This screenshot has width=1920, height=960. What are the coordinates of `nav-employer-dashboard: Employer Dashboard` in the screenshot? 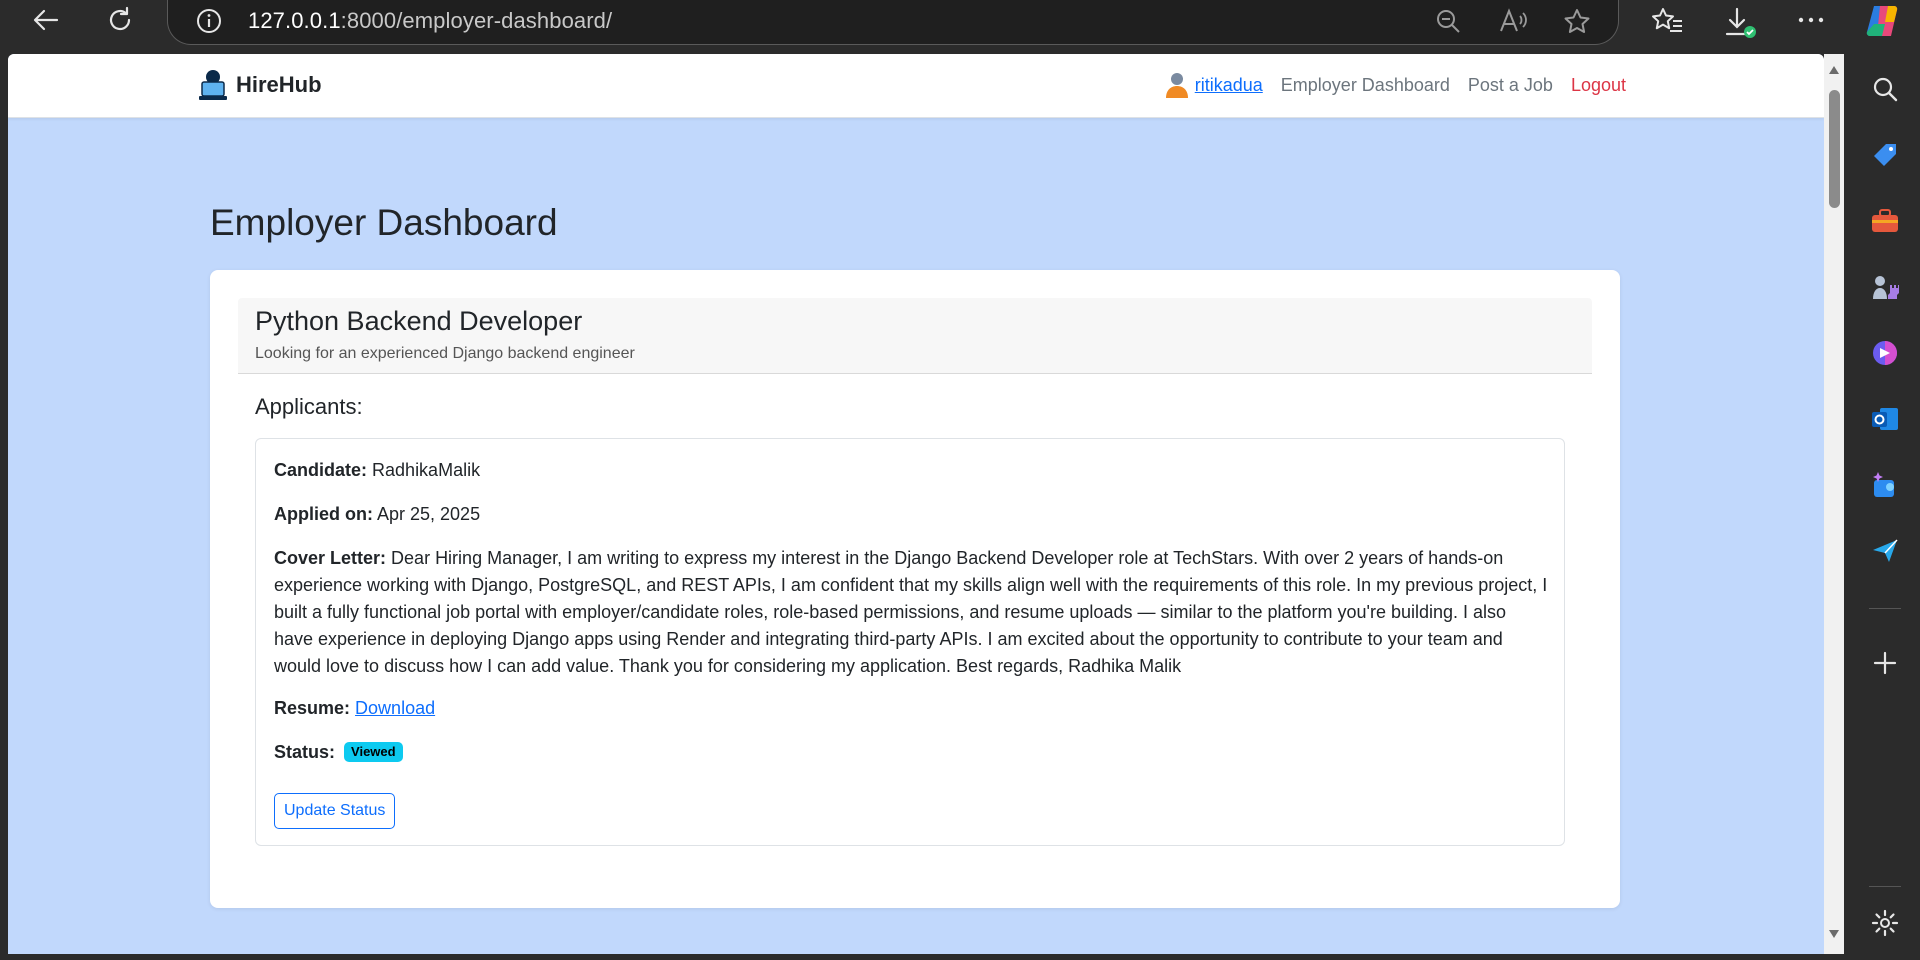 It's located at (1365, 85).